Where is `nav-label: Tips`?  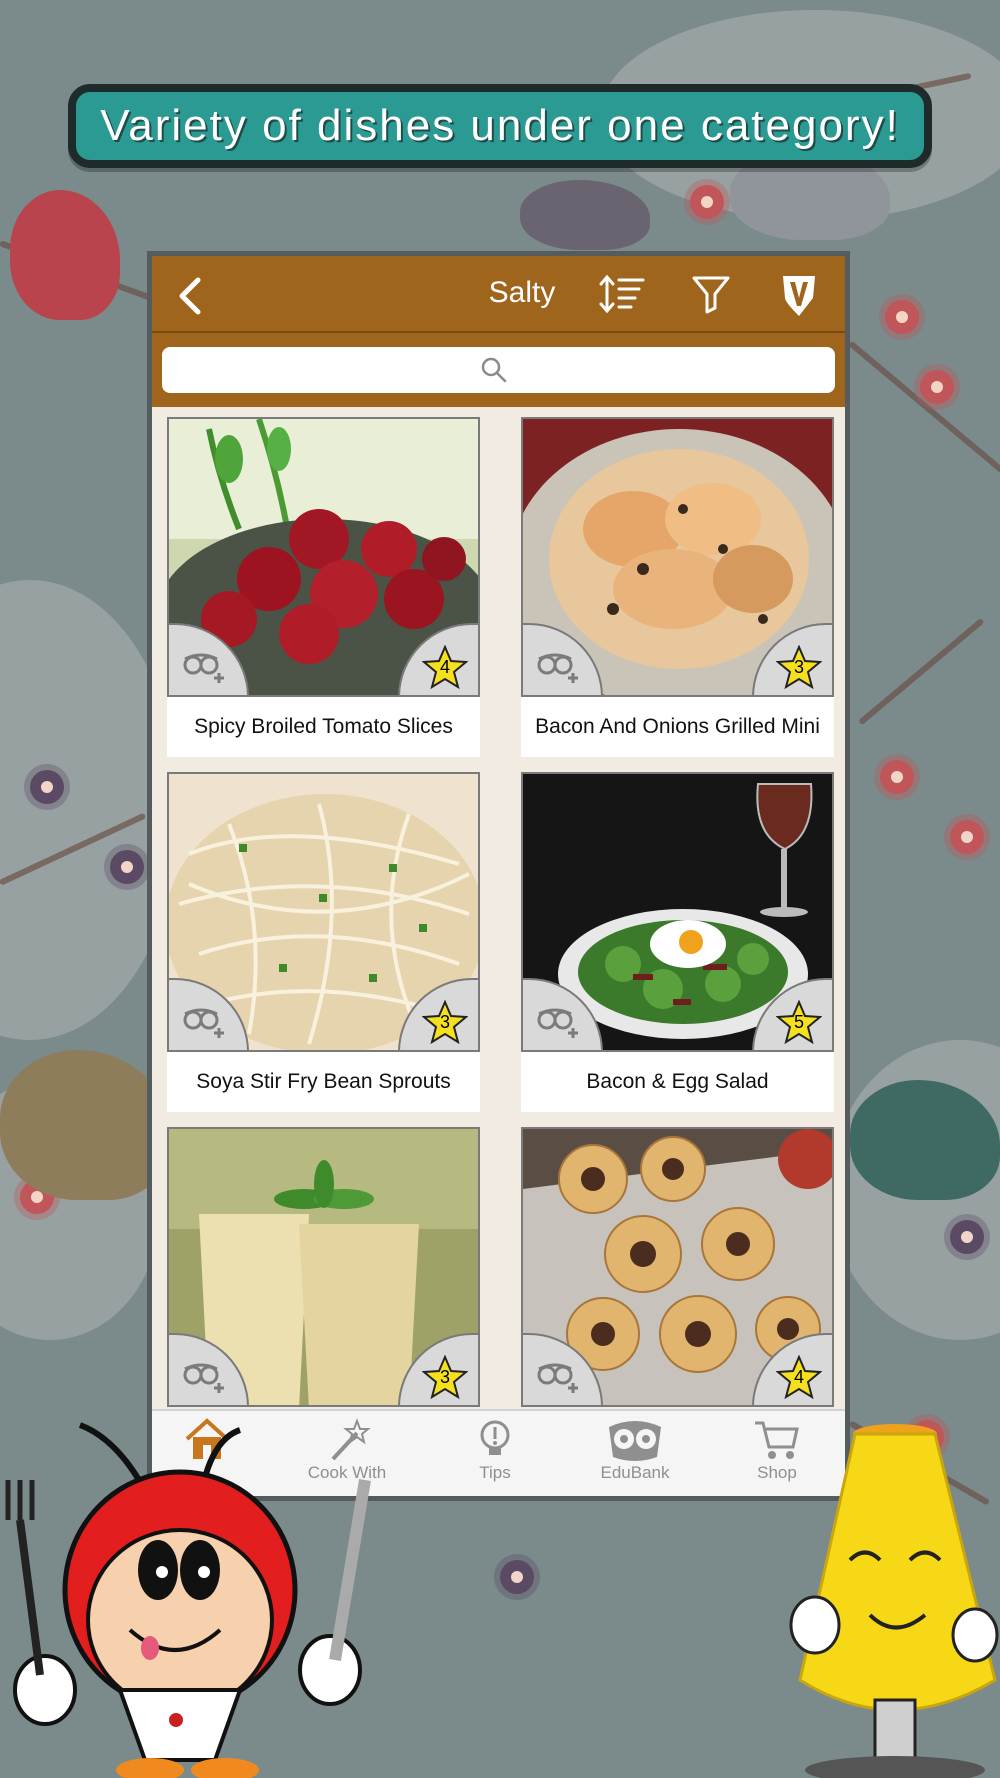
nav-label: Tips is located at coordinates (495, 1472).